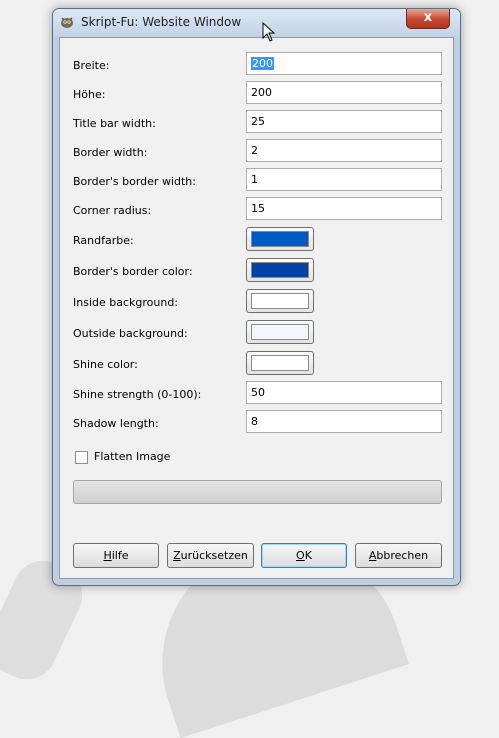 The image size is (499, 738). I want to click on height-input: 200, so click(344, 92).